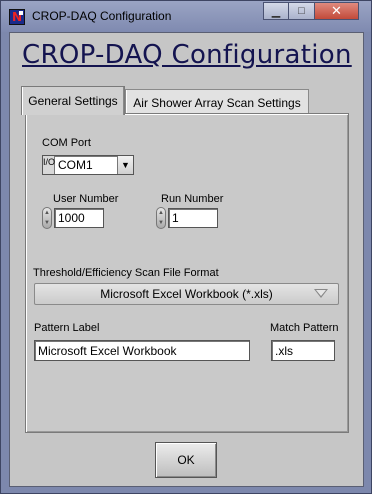 Image resolution: width=372 pixels, height=494 pixels. Describe the element at coordinates (125, 165) in the screenshot. I see `chevron-down-icon: ▼` at that location.